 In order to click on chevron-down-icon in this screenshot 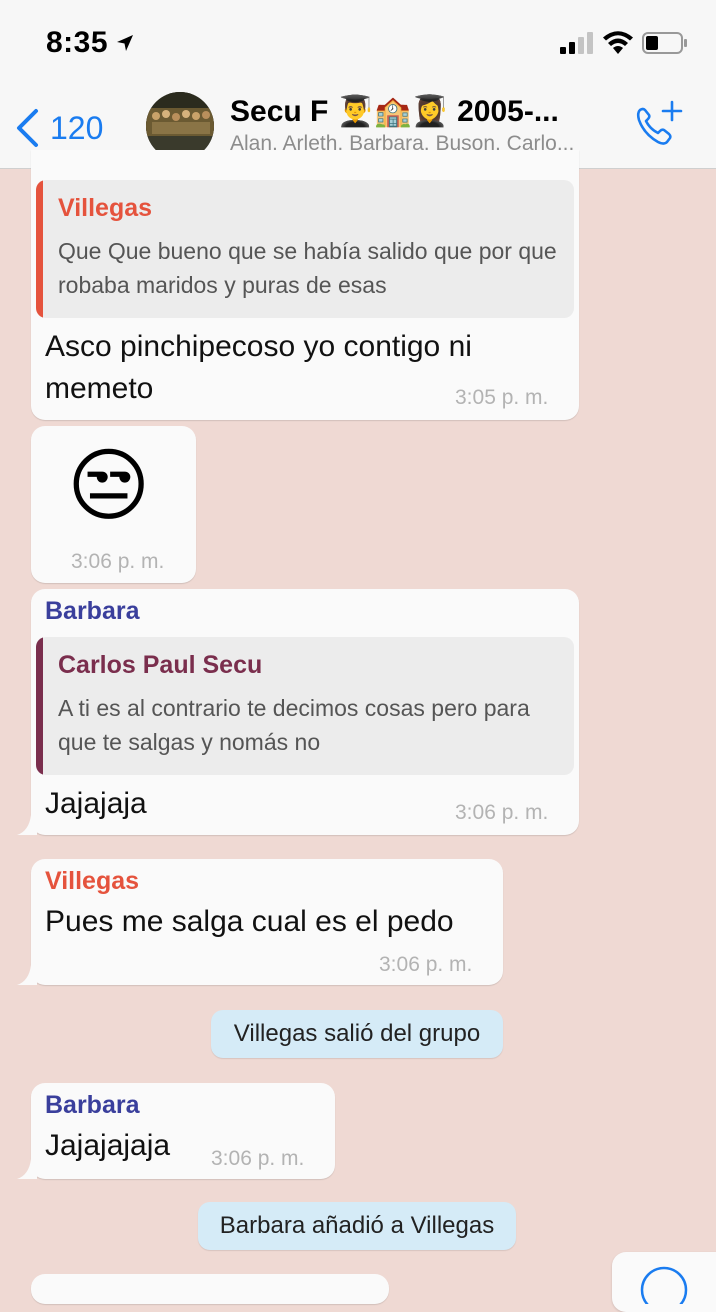, I will do `click(664, 1285)`.